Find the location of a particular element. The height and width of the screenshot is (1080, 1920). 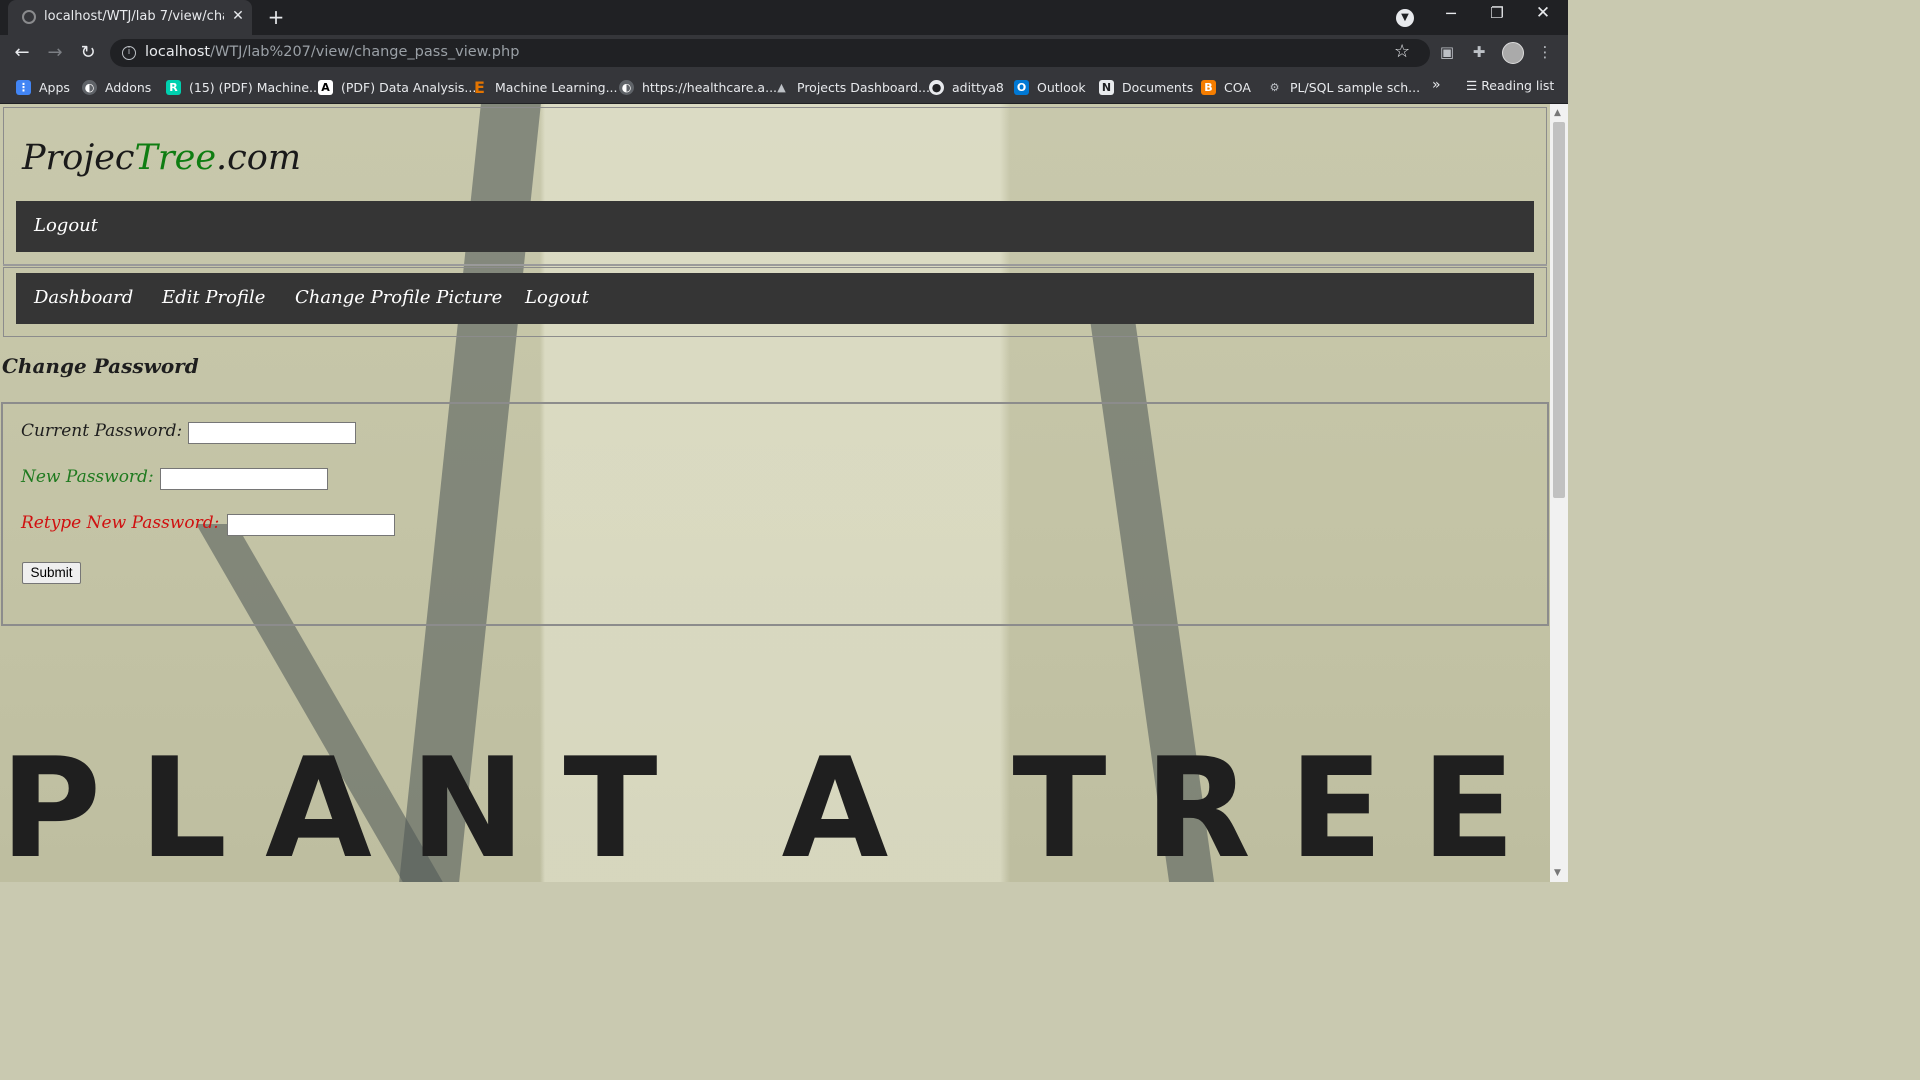

new-tab-button: + is located at coordinates (276, 17).